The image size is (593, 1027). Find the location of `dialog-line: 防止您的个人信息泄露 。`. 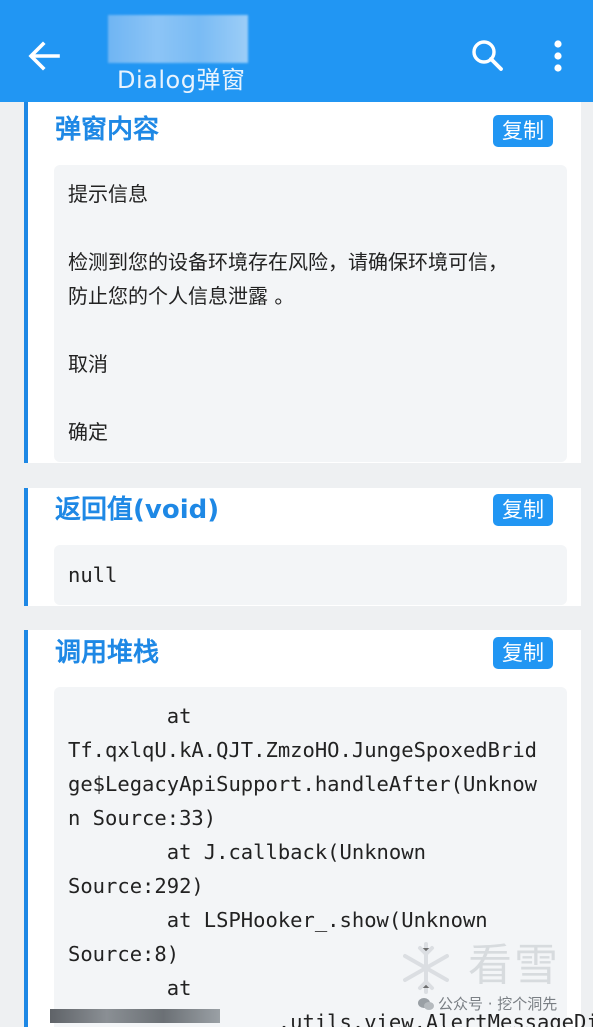

dialog-line: 防止您的个人信息泄露 。 is located at coordinates (181, 296).